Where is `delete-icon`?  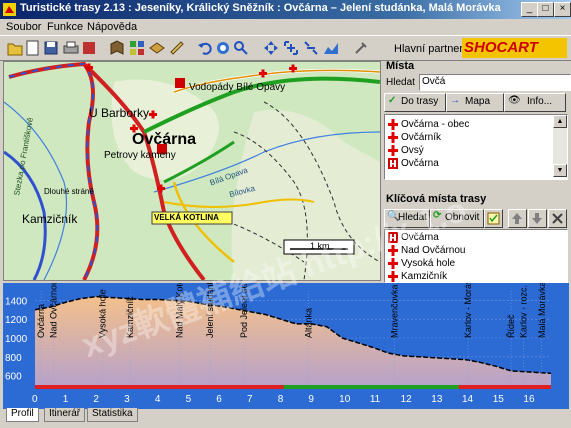
delete-icon is located at coordinates (557, 218).